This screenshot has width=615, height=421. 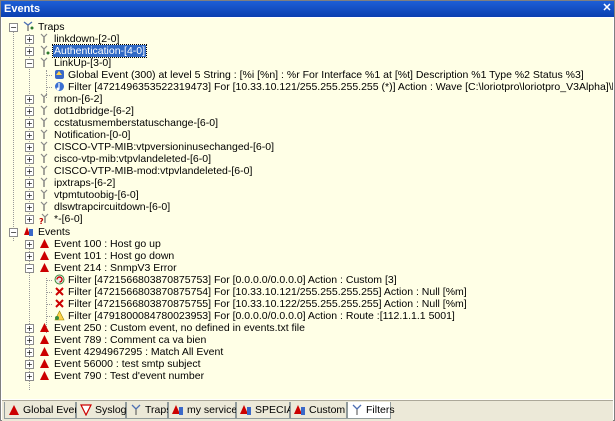 What do you see at coordinates (59, 74) in the screenshot?
I see `global-event-icon` at bounding box center [59, 74].